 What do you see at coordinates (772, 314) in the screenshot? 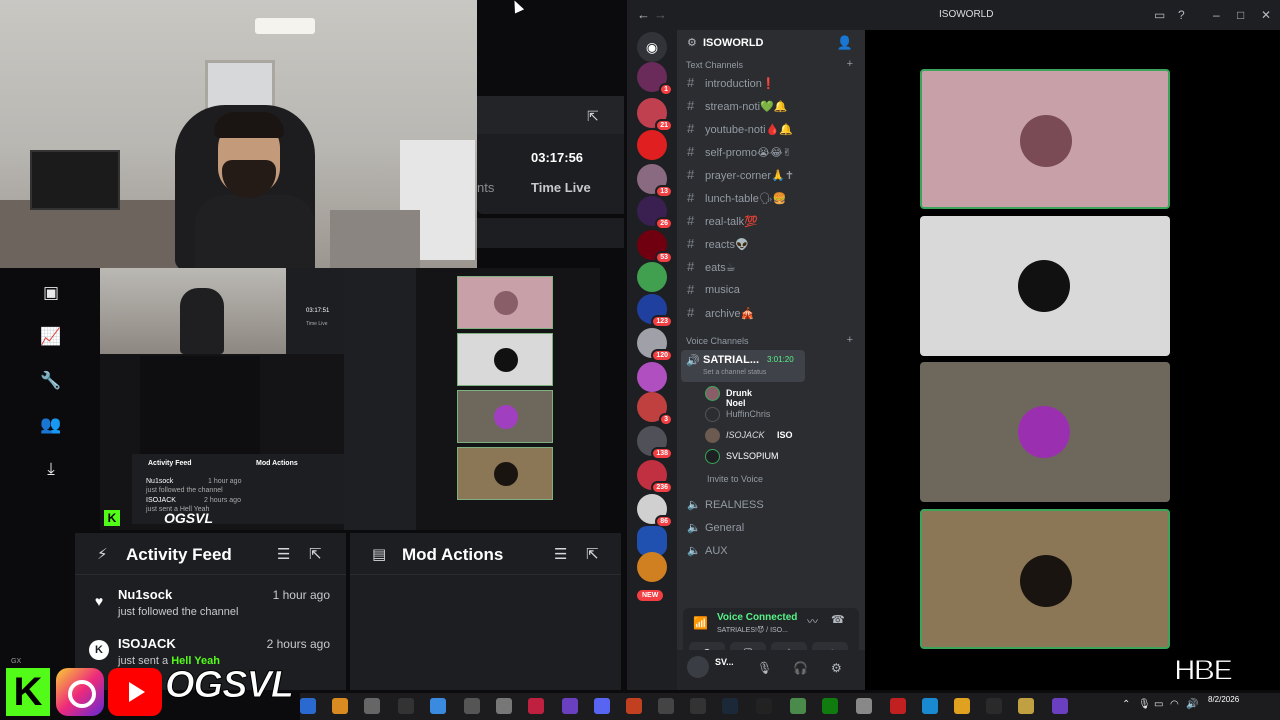
I see `channel-archive: # archive🎪` at bounding box center [772, 314].